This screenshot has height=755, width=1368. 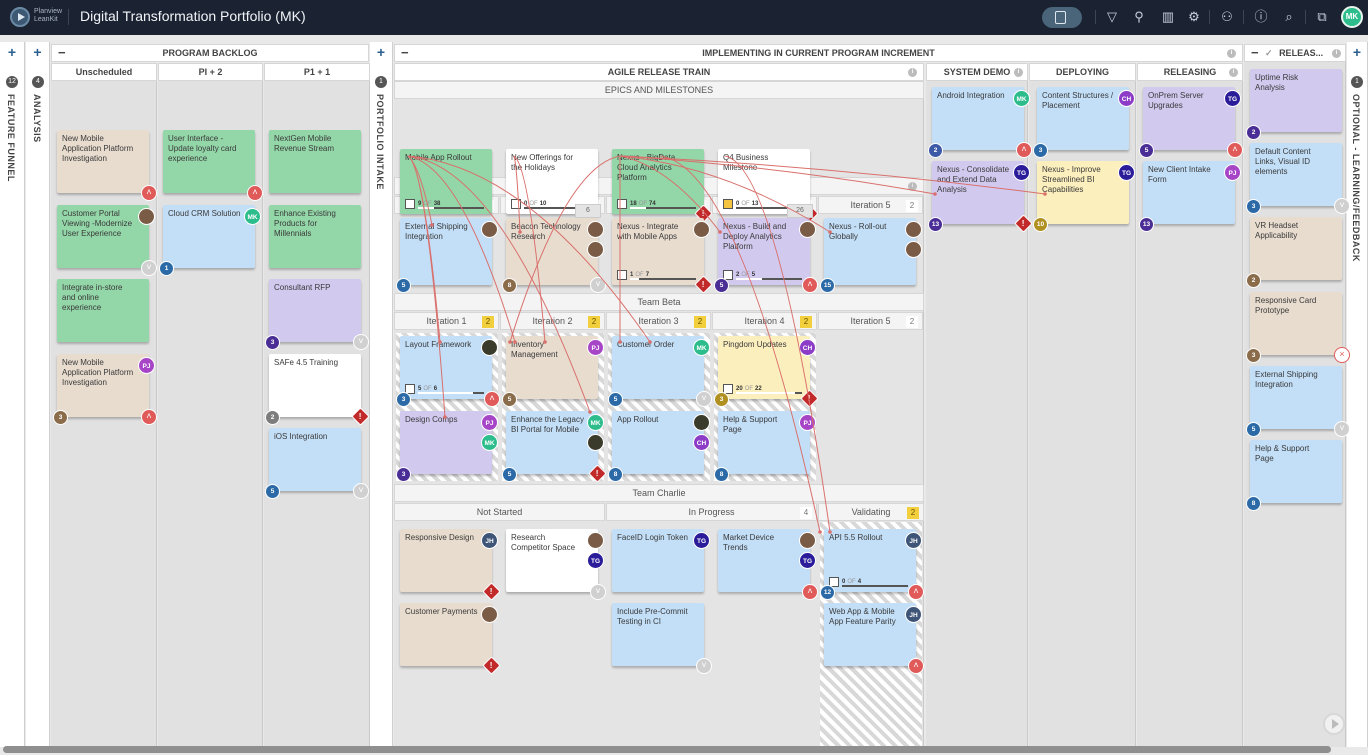 I want to click on card: Inventory Management PJ 5, so click(x=553, y=371).